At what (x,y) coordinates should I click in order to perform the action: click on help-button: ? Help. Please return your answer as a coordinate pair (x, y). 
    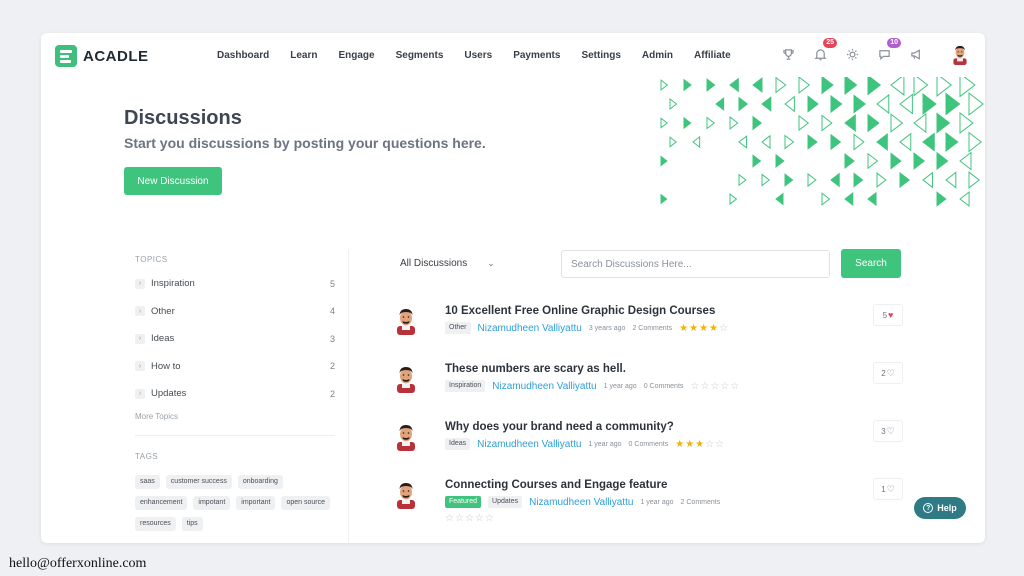
    Looking at the image, I should click on (940, 508).